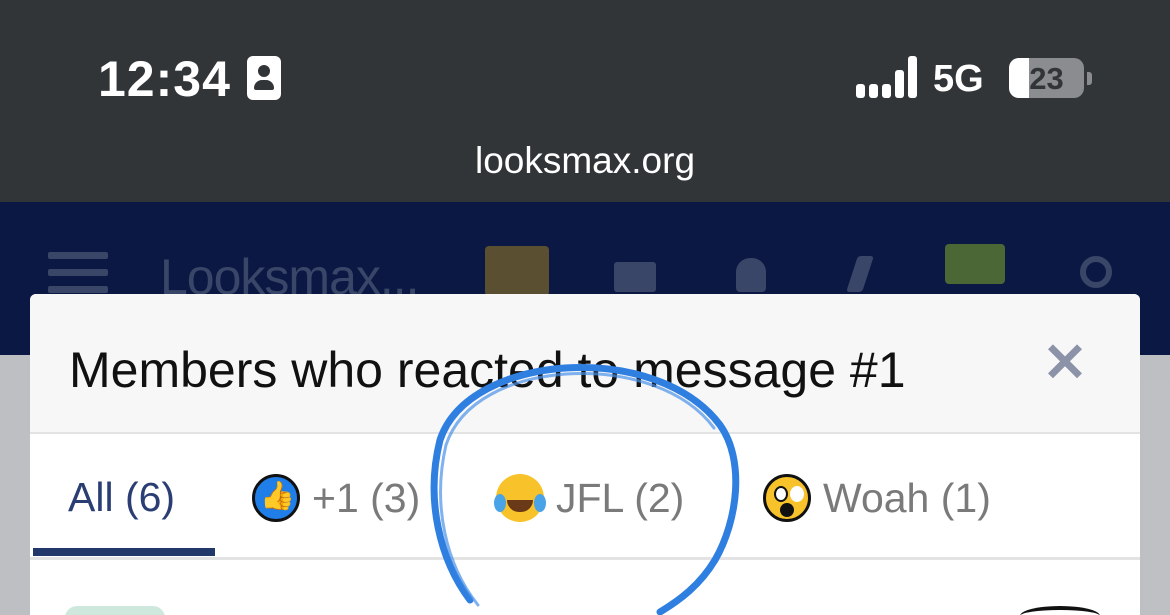 This screenshot has height=615, width=1170. What do you see at coordinates (276, 498) in the screenshot?
I see `thumbs-up-icon` at bounding box center [276, 498].